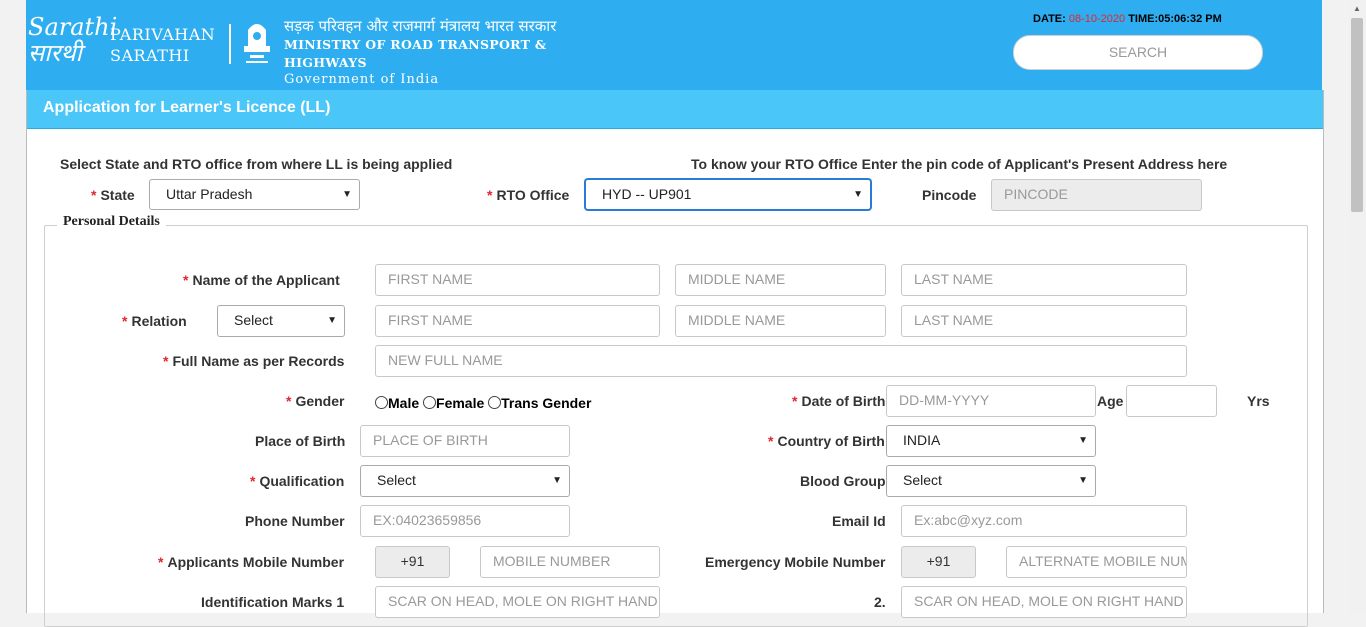  What do you see at coordinates (251, 562) in the screenshot?
I see `mobile-number-label: * Applicants Mobile Number` at bounding box center [251, 562].